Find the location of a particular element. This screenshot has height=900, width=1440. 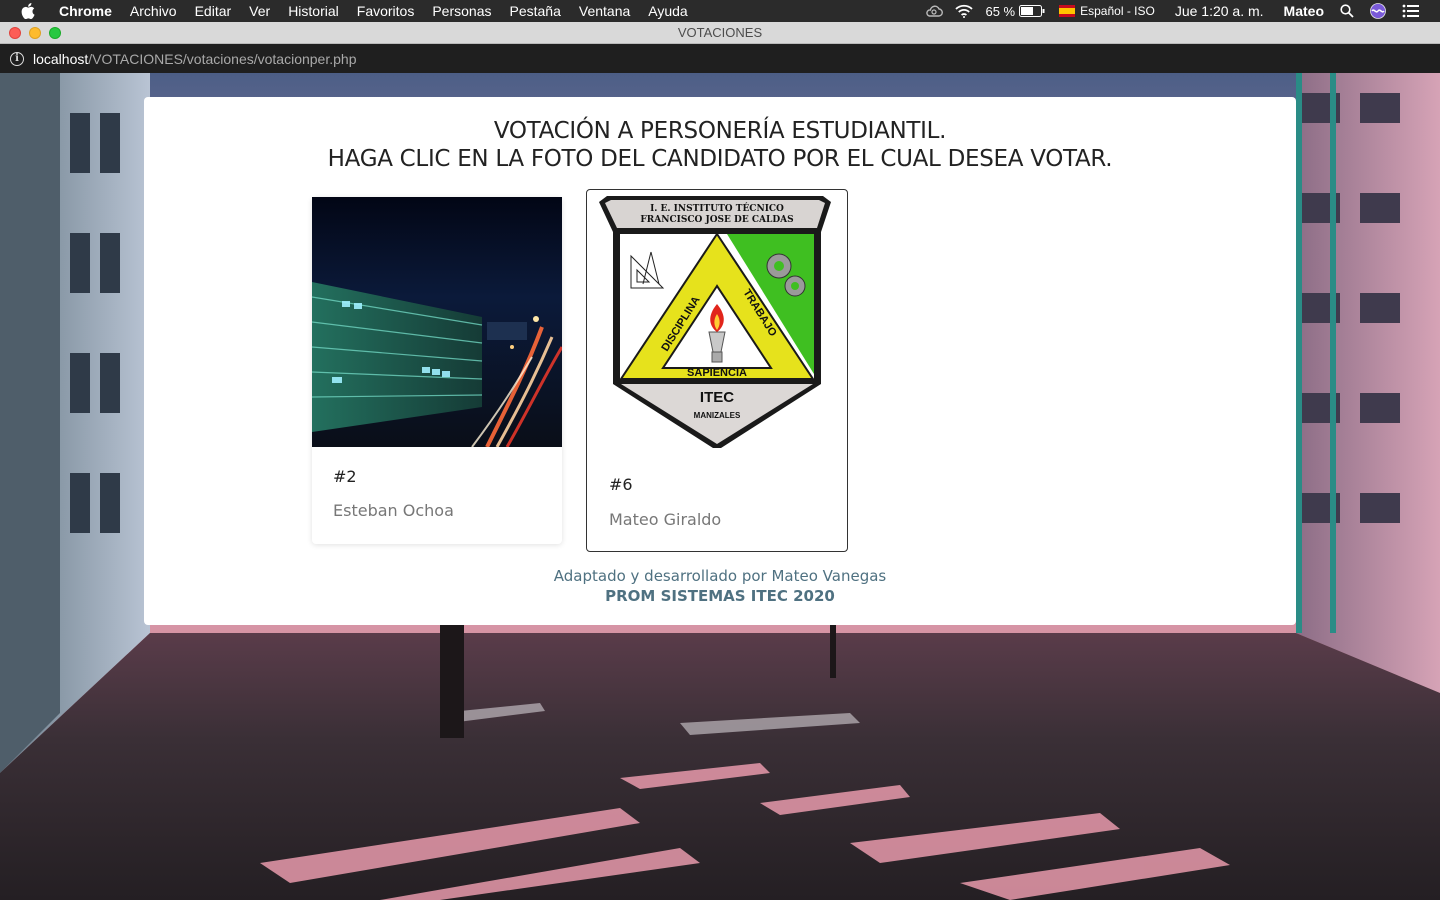

battery-percent: 65 % is located at coordinates (1000, 11).